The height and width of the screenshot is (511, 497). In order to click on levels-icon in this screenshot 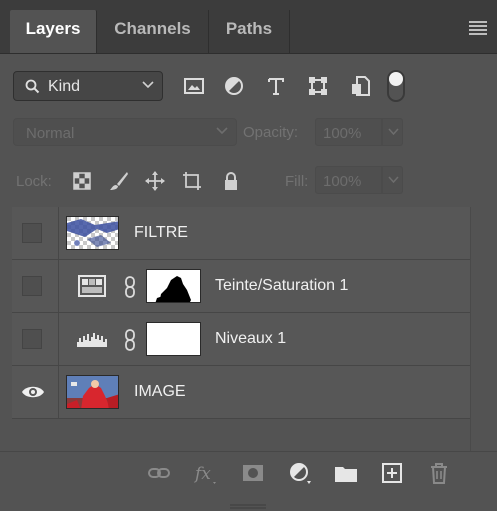, I will do `click(92, 339)`.